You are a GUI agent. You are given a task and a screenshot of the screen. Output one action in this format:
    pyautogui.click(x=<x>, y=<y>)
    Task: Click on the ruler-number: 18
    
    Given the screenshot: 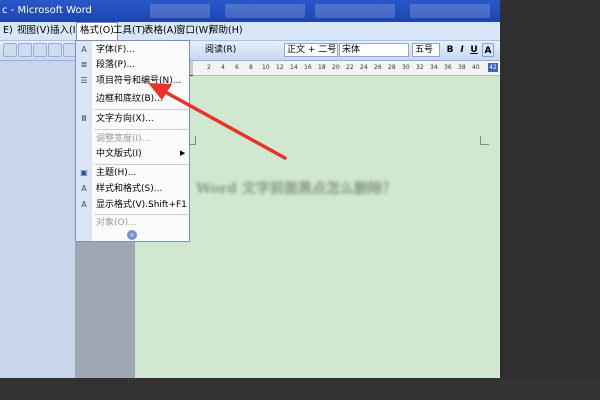 What is the action you would take?
    pyautogui.click(x=322, y=67)
    